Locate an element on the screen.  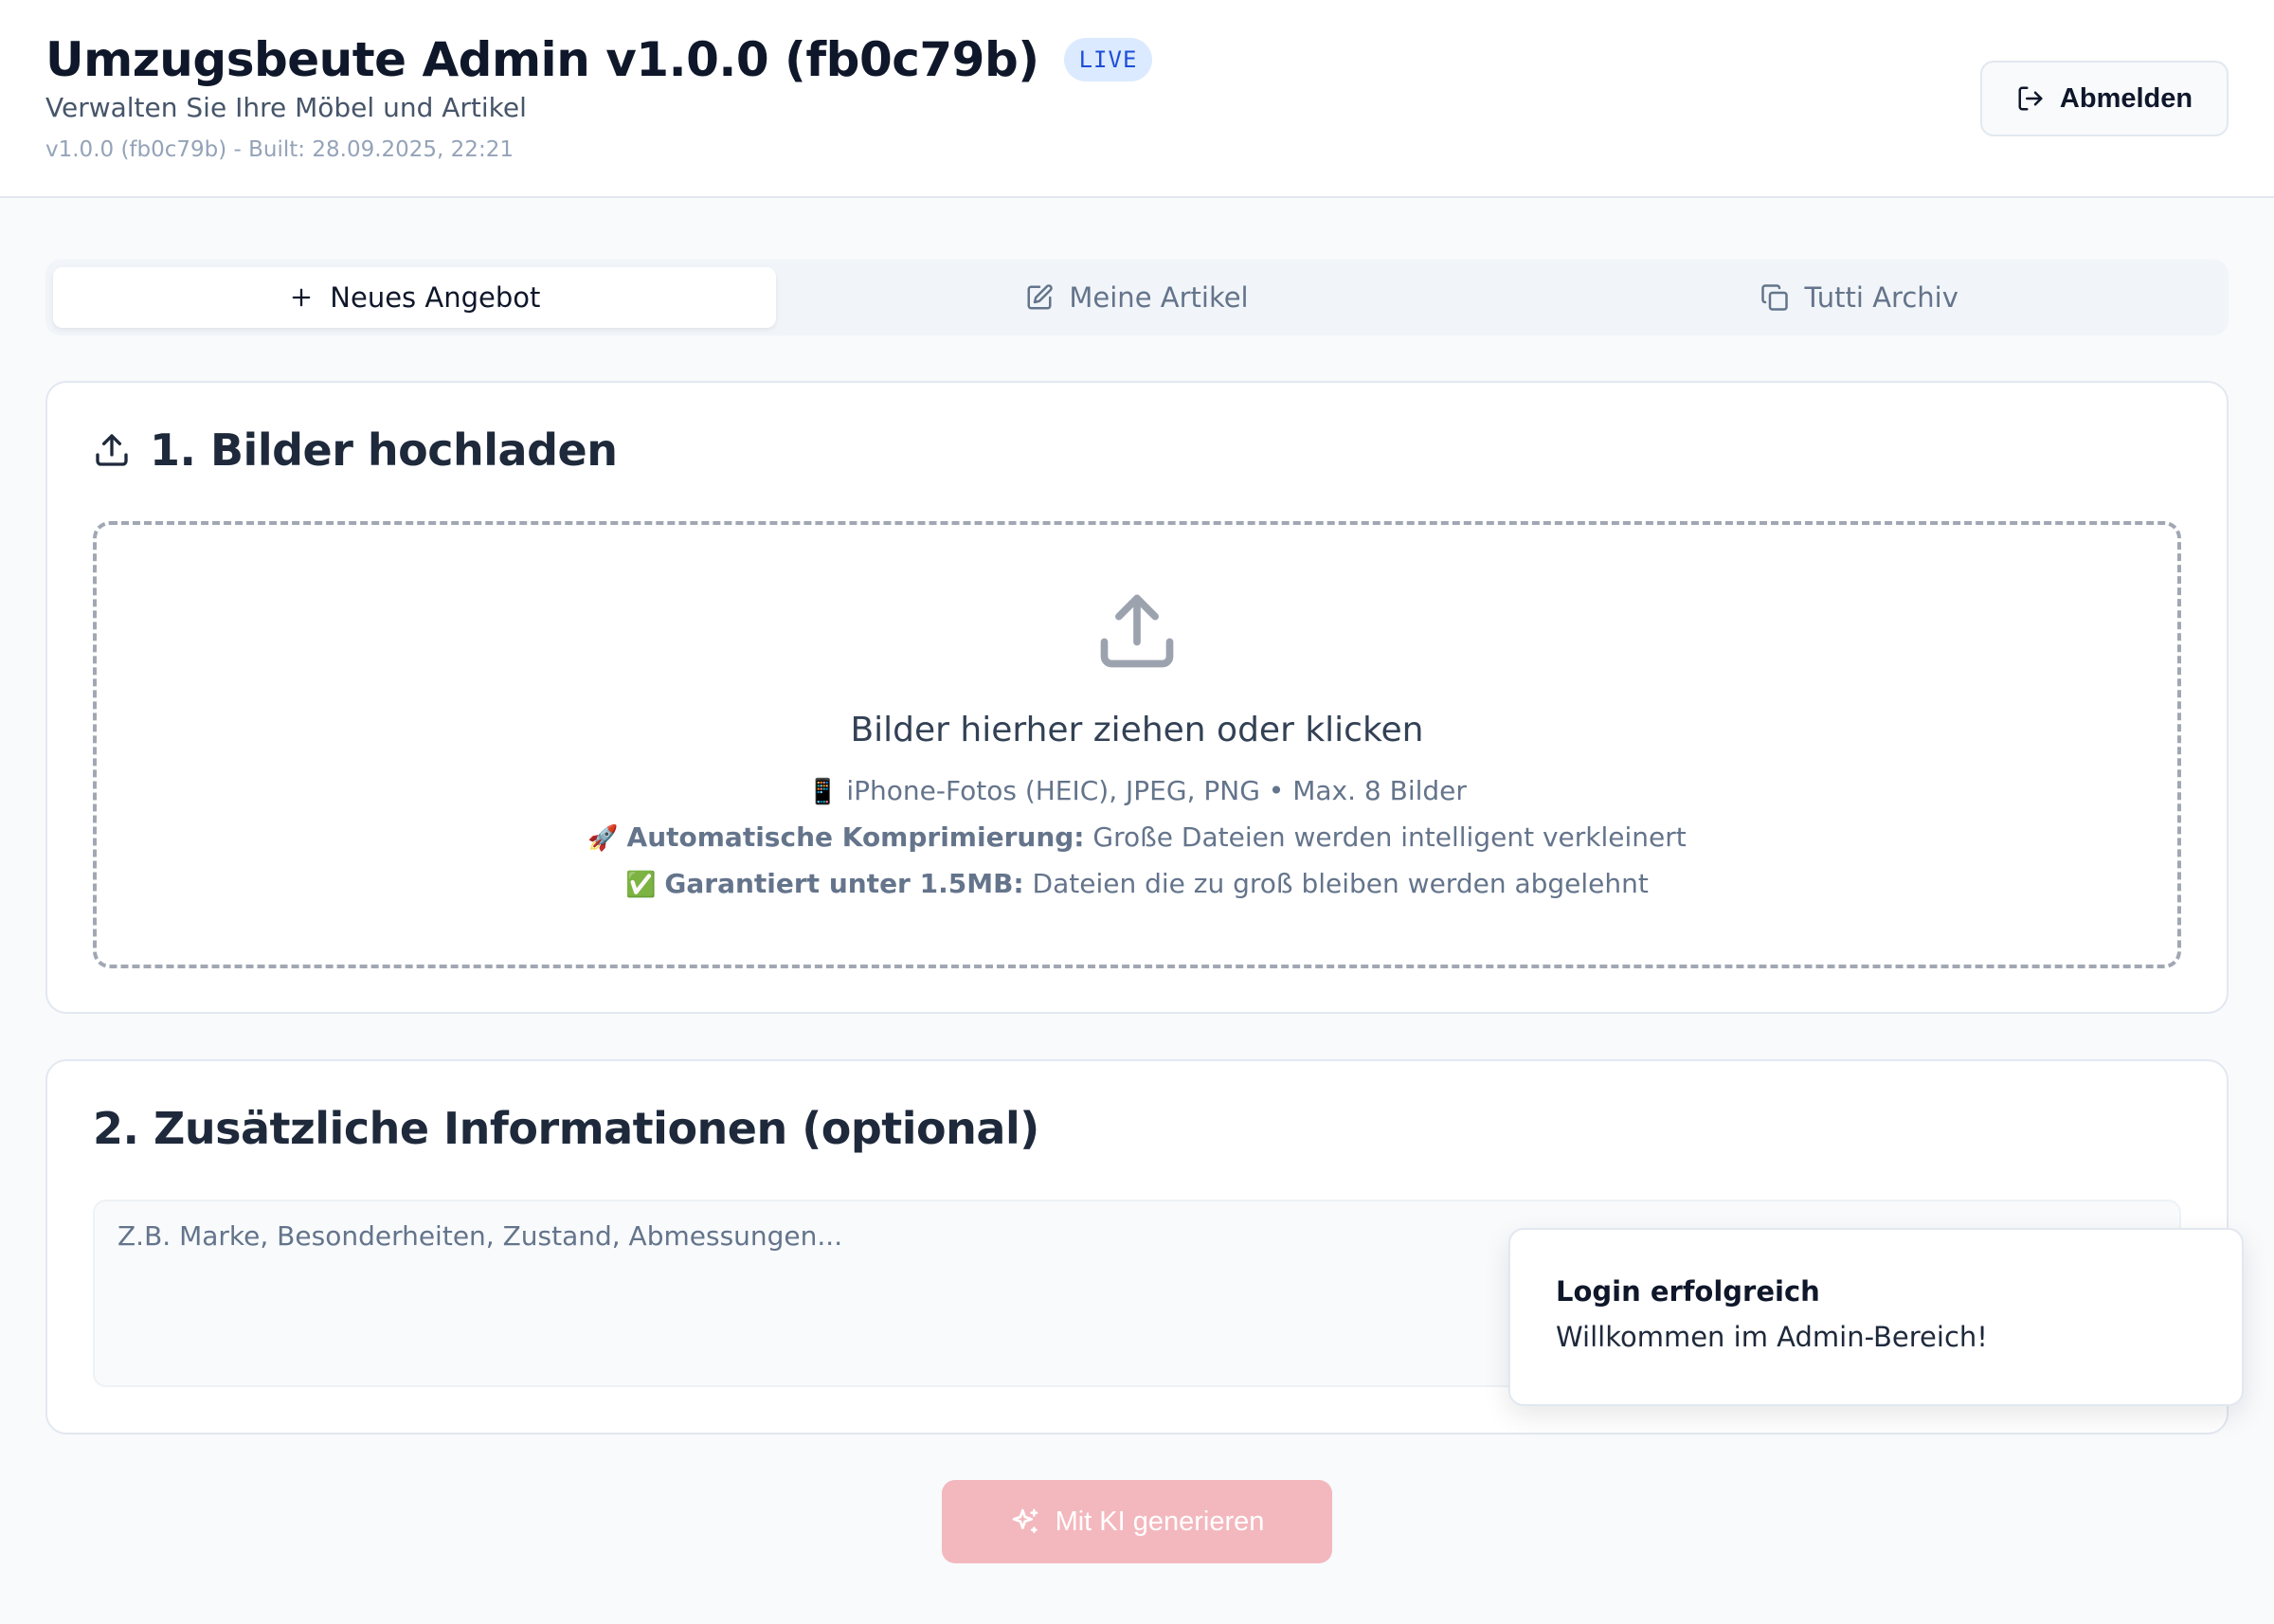
tab-tutti-archive: Tutti Archiv is located at coordinates (1859, 297).